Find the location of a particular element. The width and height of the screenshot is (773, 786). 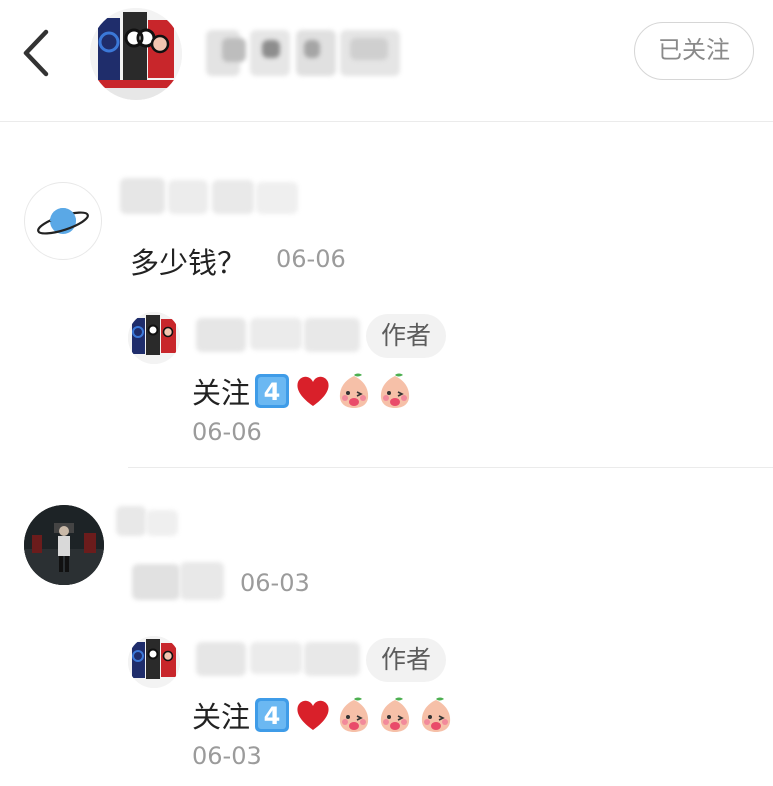

divider is located at coordinates (450, 467).